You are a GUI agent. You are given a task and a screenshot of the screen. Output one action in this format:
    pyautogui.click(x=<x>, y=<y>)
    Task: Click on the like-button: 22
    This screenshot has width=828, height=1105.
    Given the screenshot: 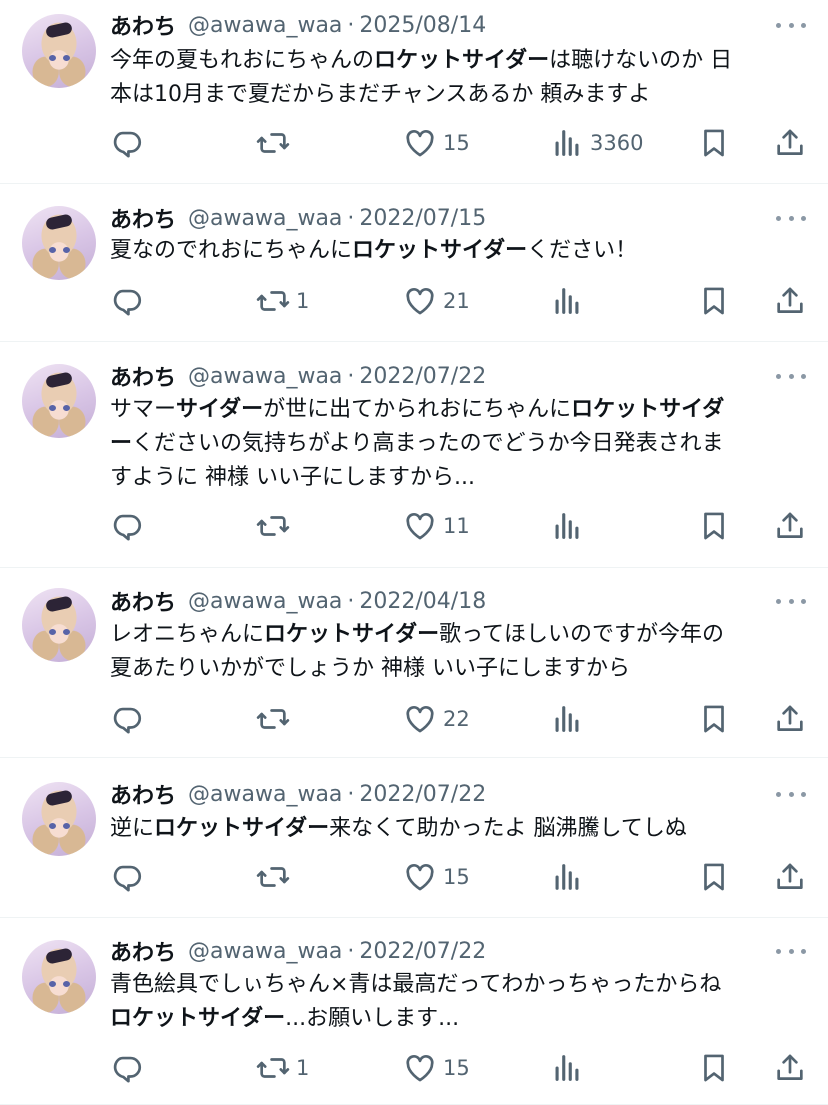 What is the action you would take?
    pyautogui.click(x=436, y=719)
    